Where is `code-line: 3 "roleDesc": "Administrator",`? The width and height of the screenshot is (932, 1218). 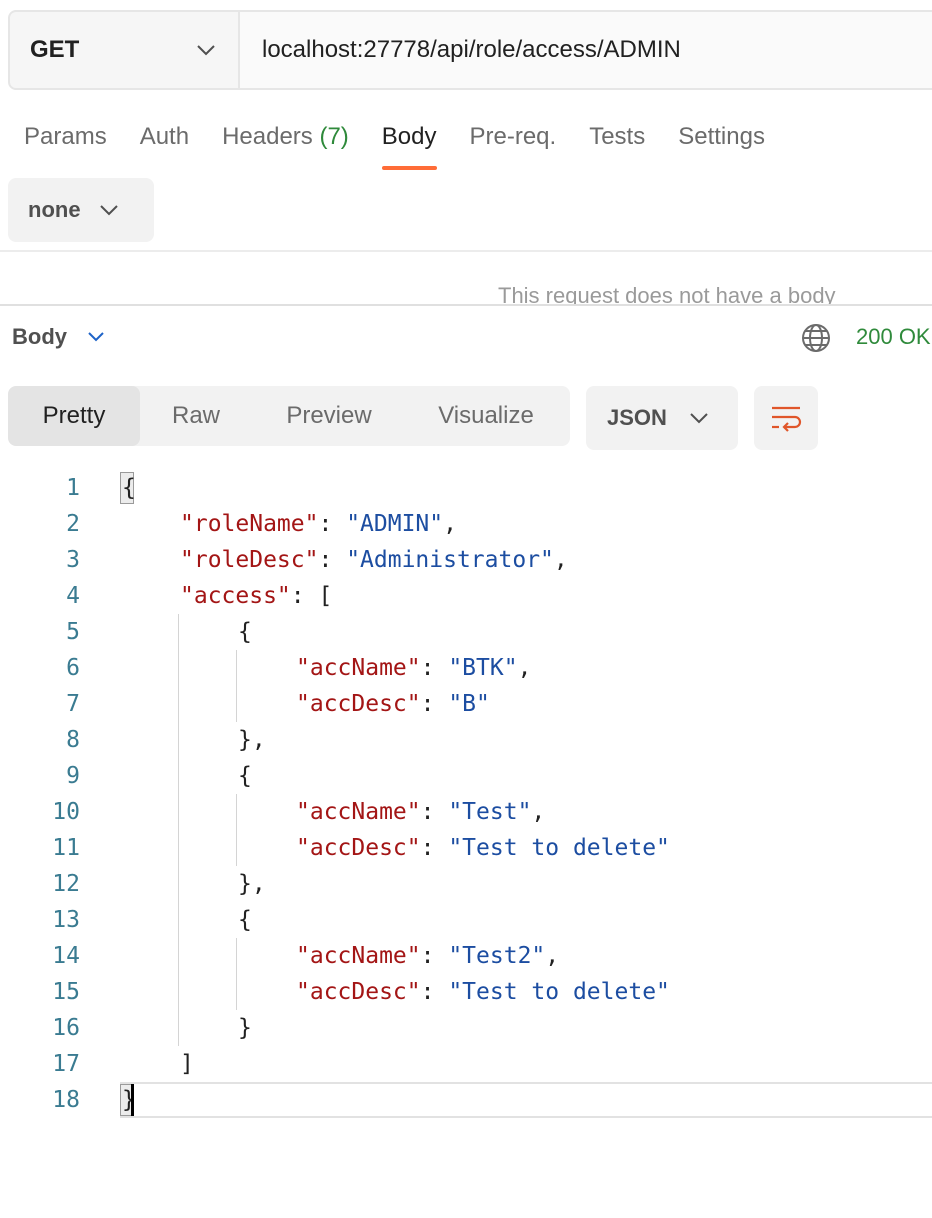
code-line: 3 "roleDesc": "Administrator", is located at coordinates (466, 560).